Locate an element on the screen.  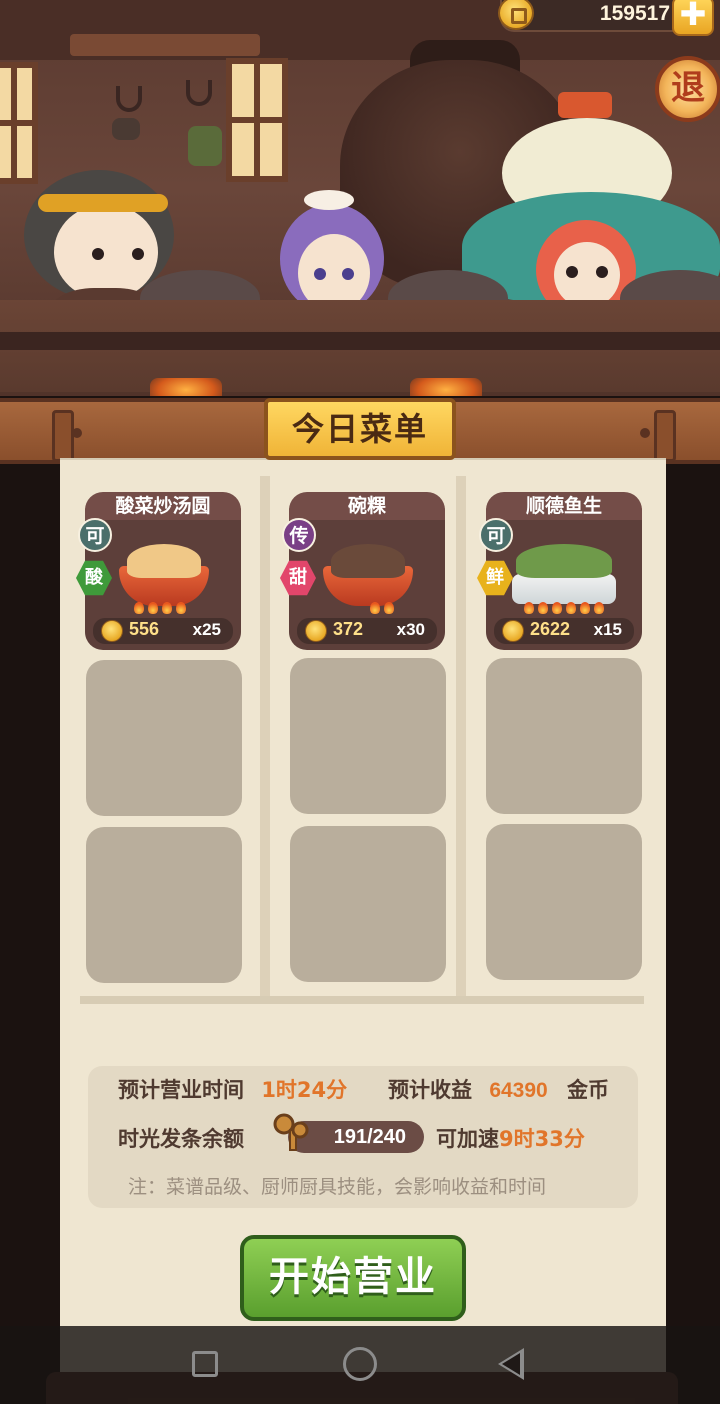
menu-title: 今日菜单 is located at coordinates (360, 429).